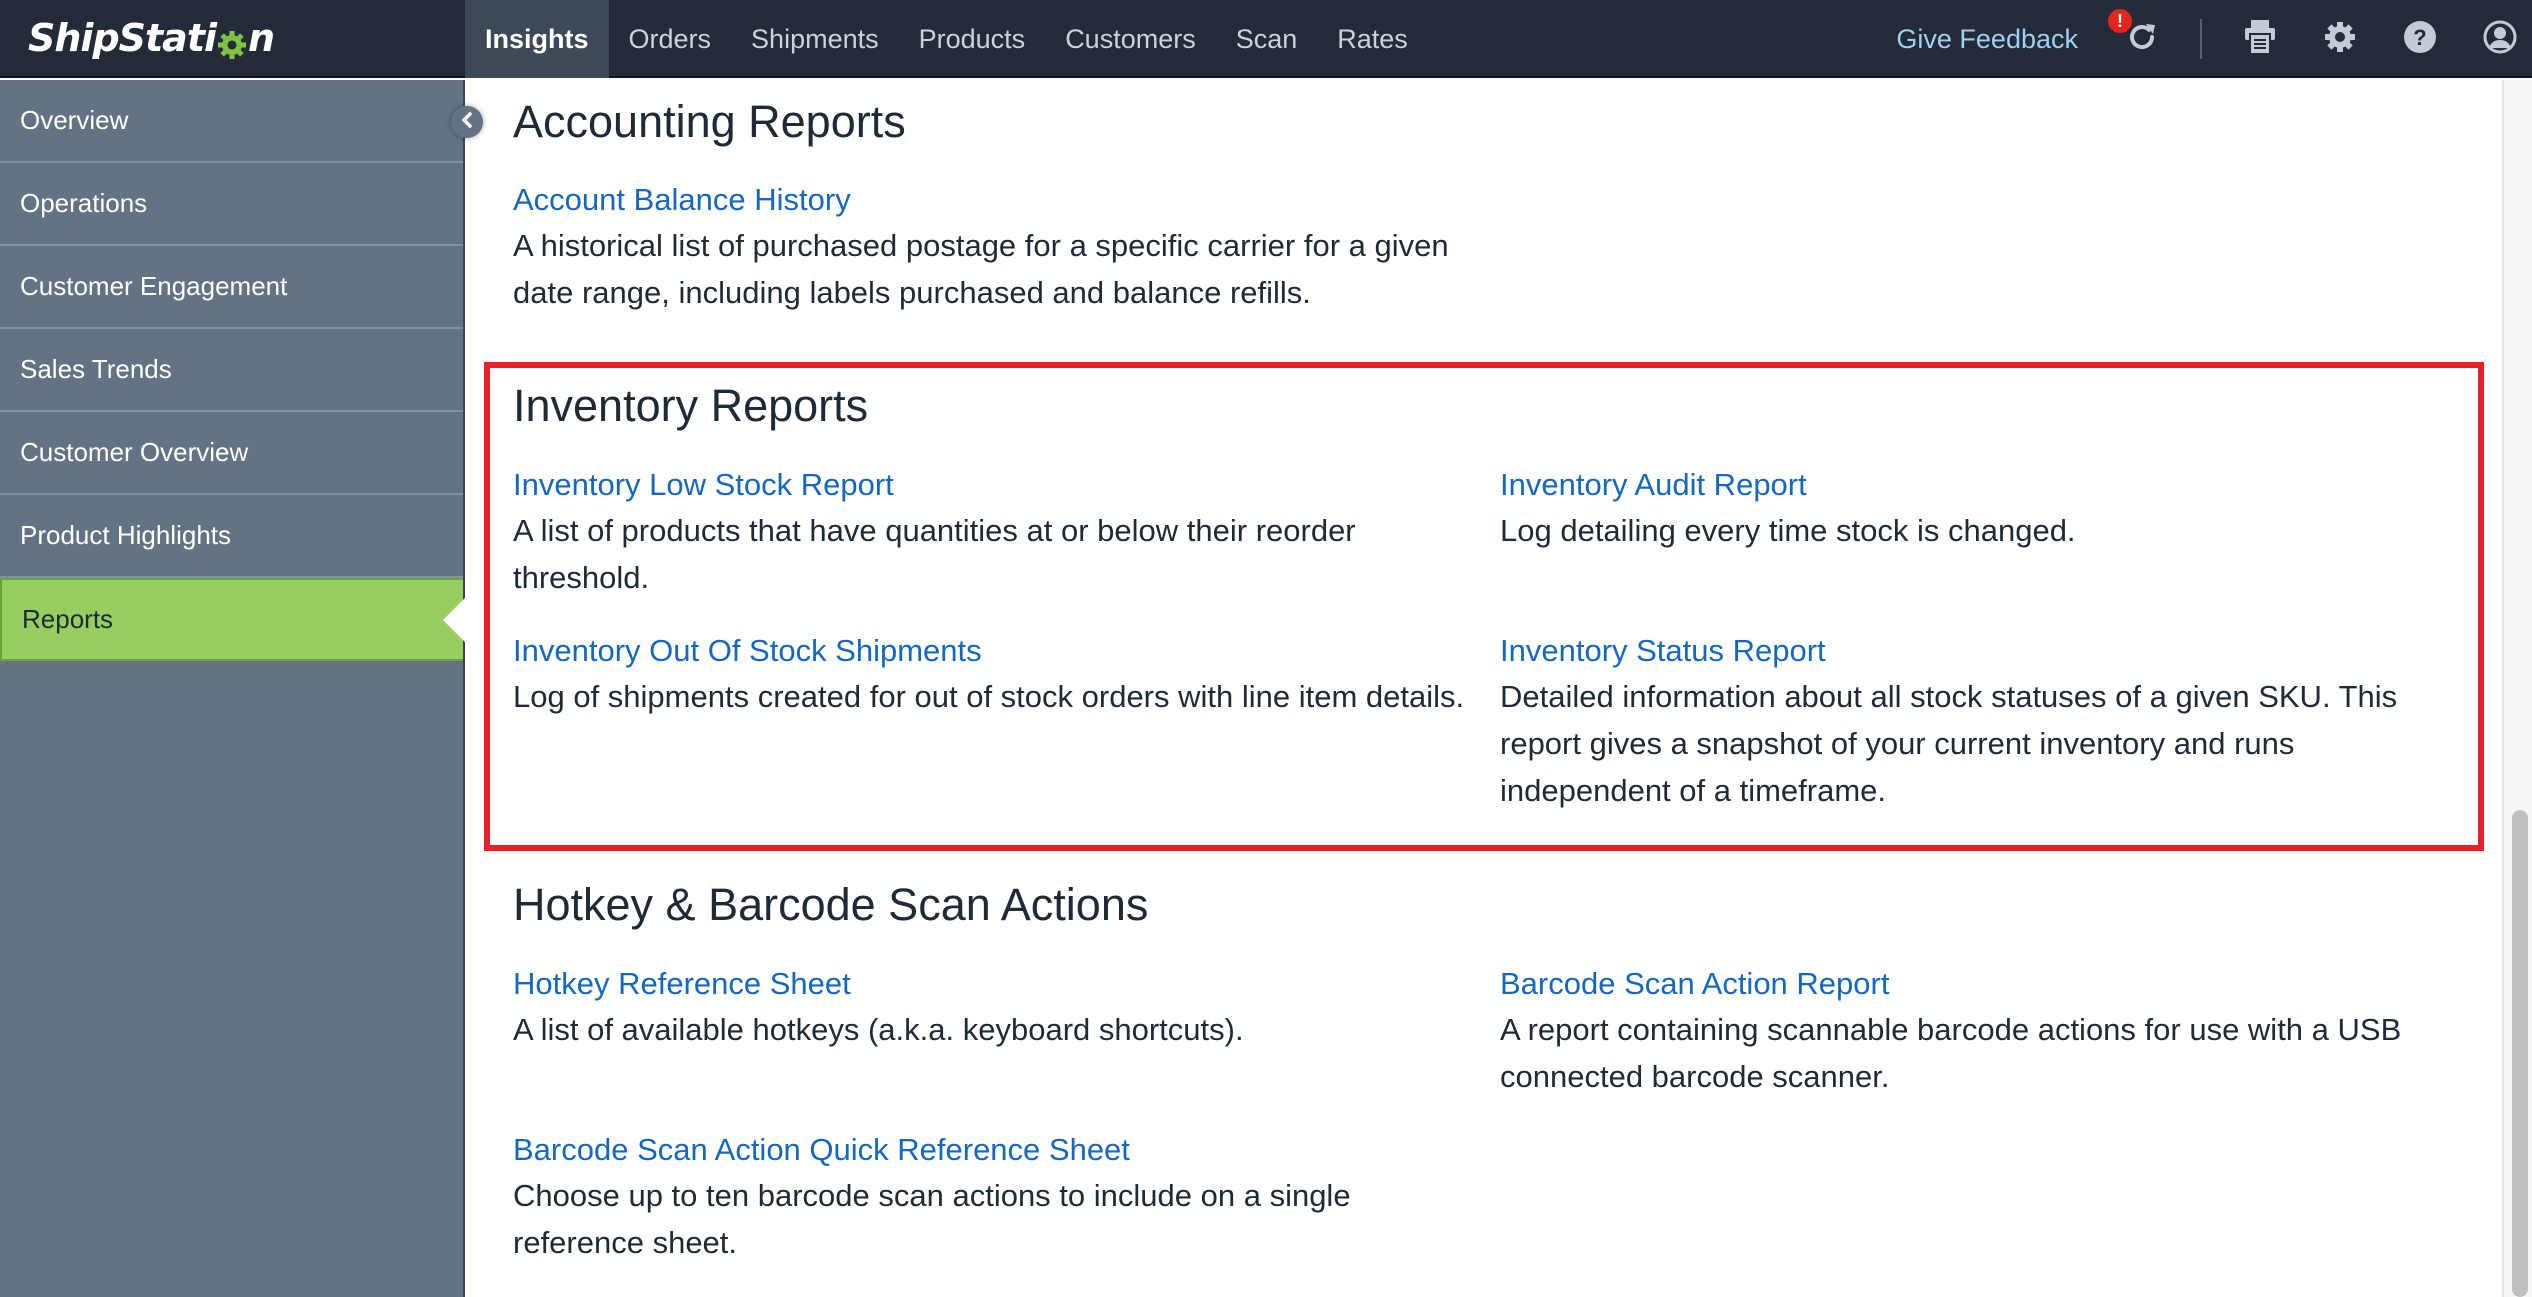 This screenshot has width=2532, height=1297. What do you see at coordinates (2201, 39) in the screenshot?
I see `header-divider` at bounding box center [2201, 39].